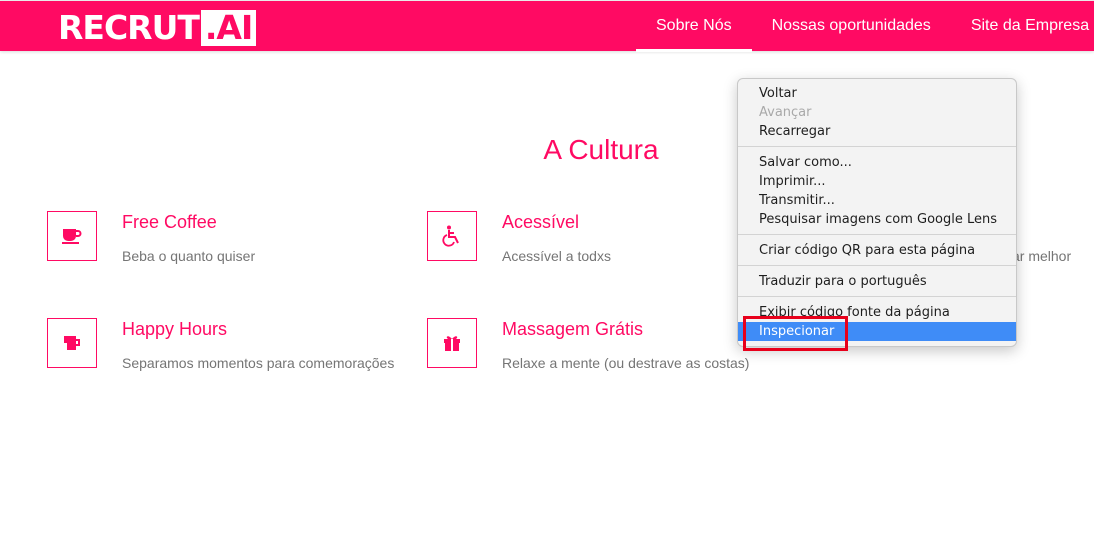 This screenshot has height=536, width=1094. Describe the element at coordinates (626, 363) in the screenshot. I see `feature-description: Relaxe a mente (ou destrave as costas)` at that location.